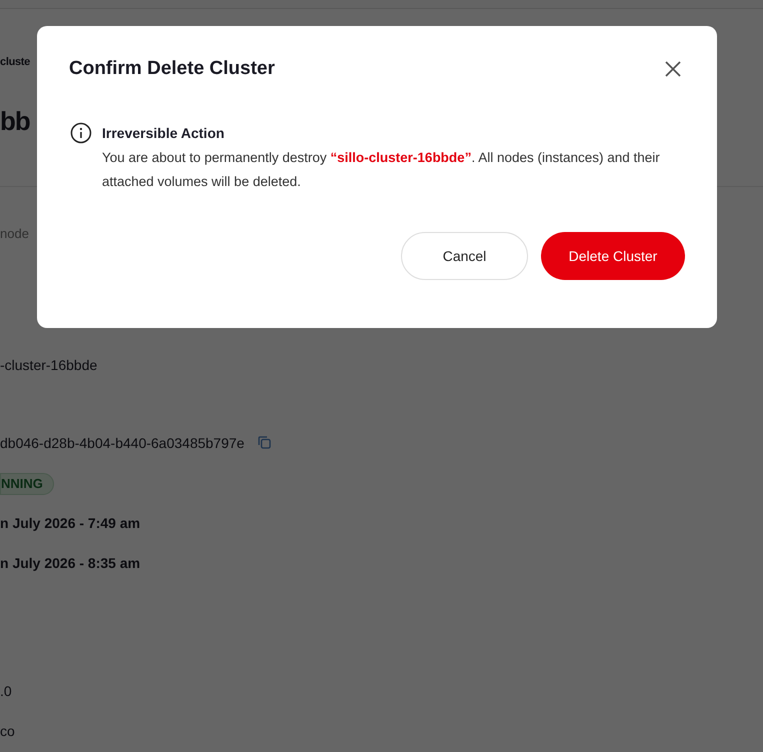  I want to click on field-value: n July 2026 - 7:49 am, so click(70, 523).